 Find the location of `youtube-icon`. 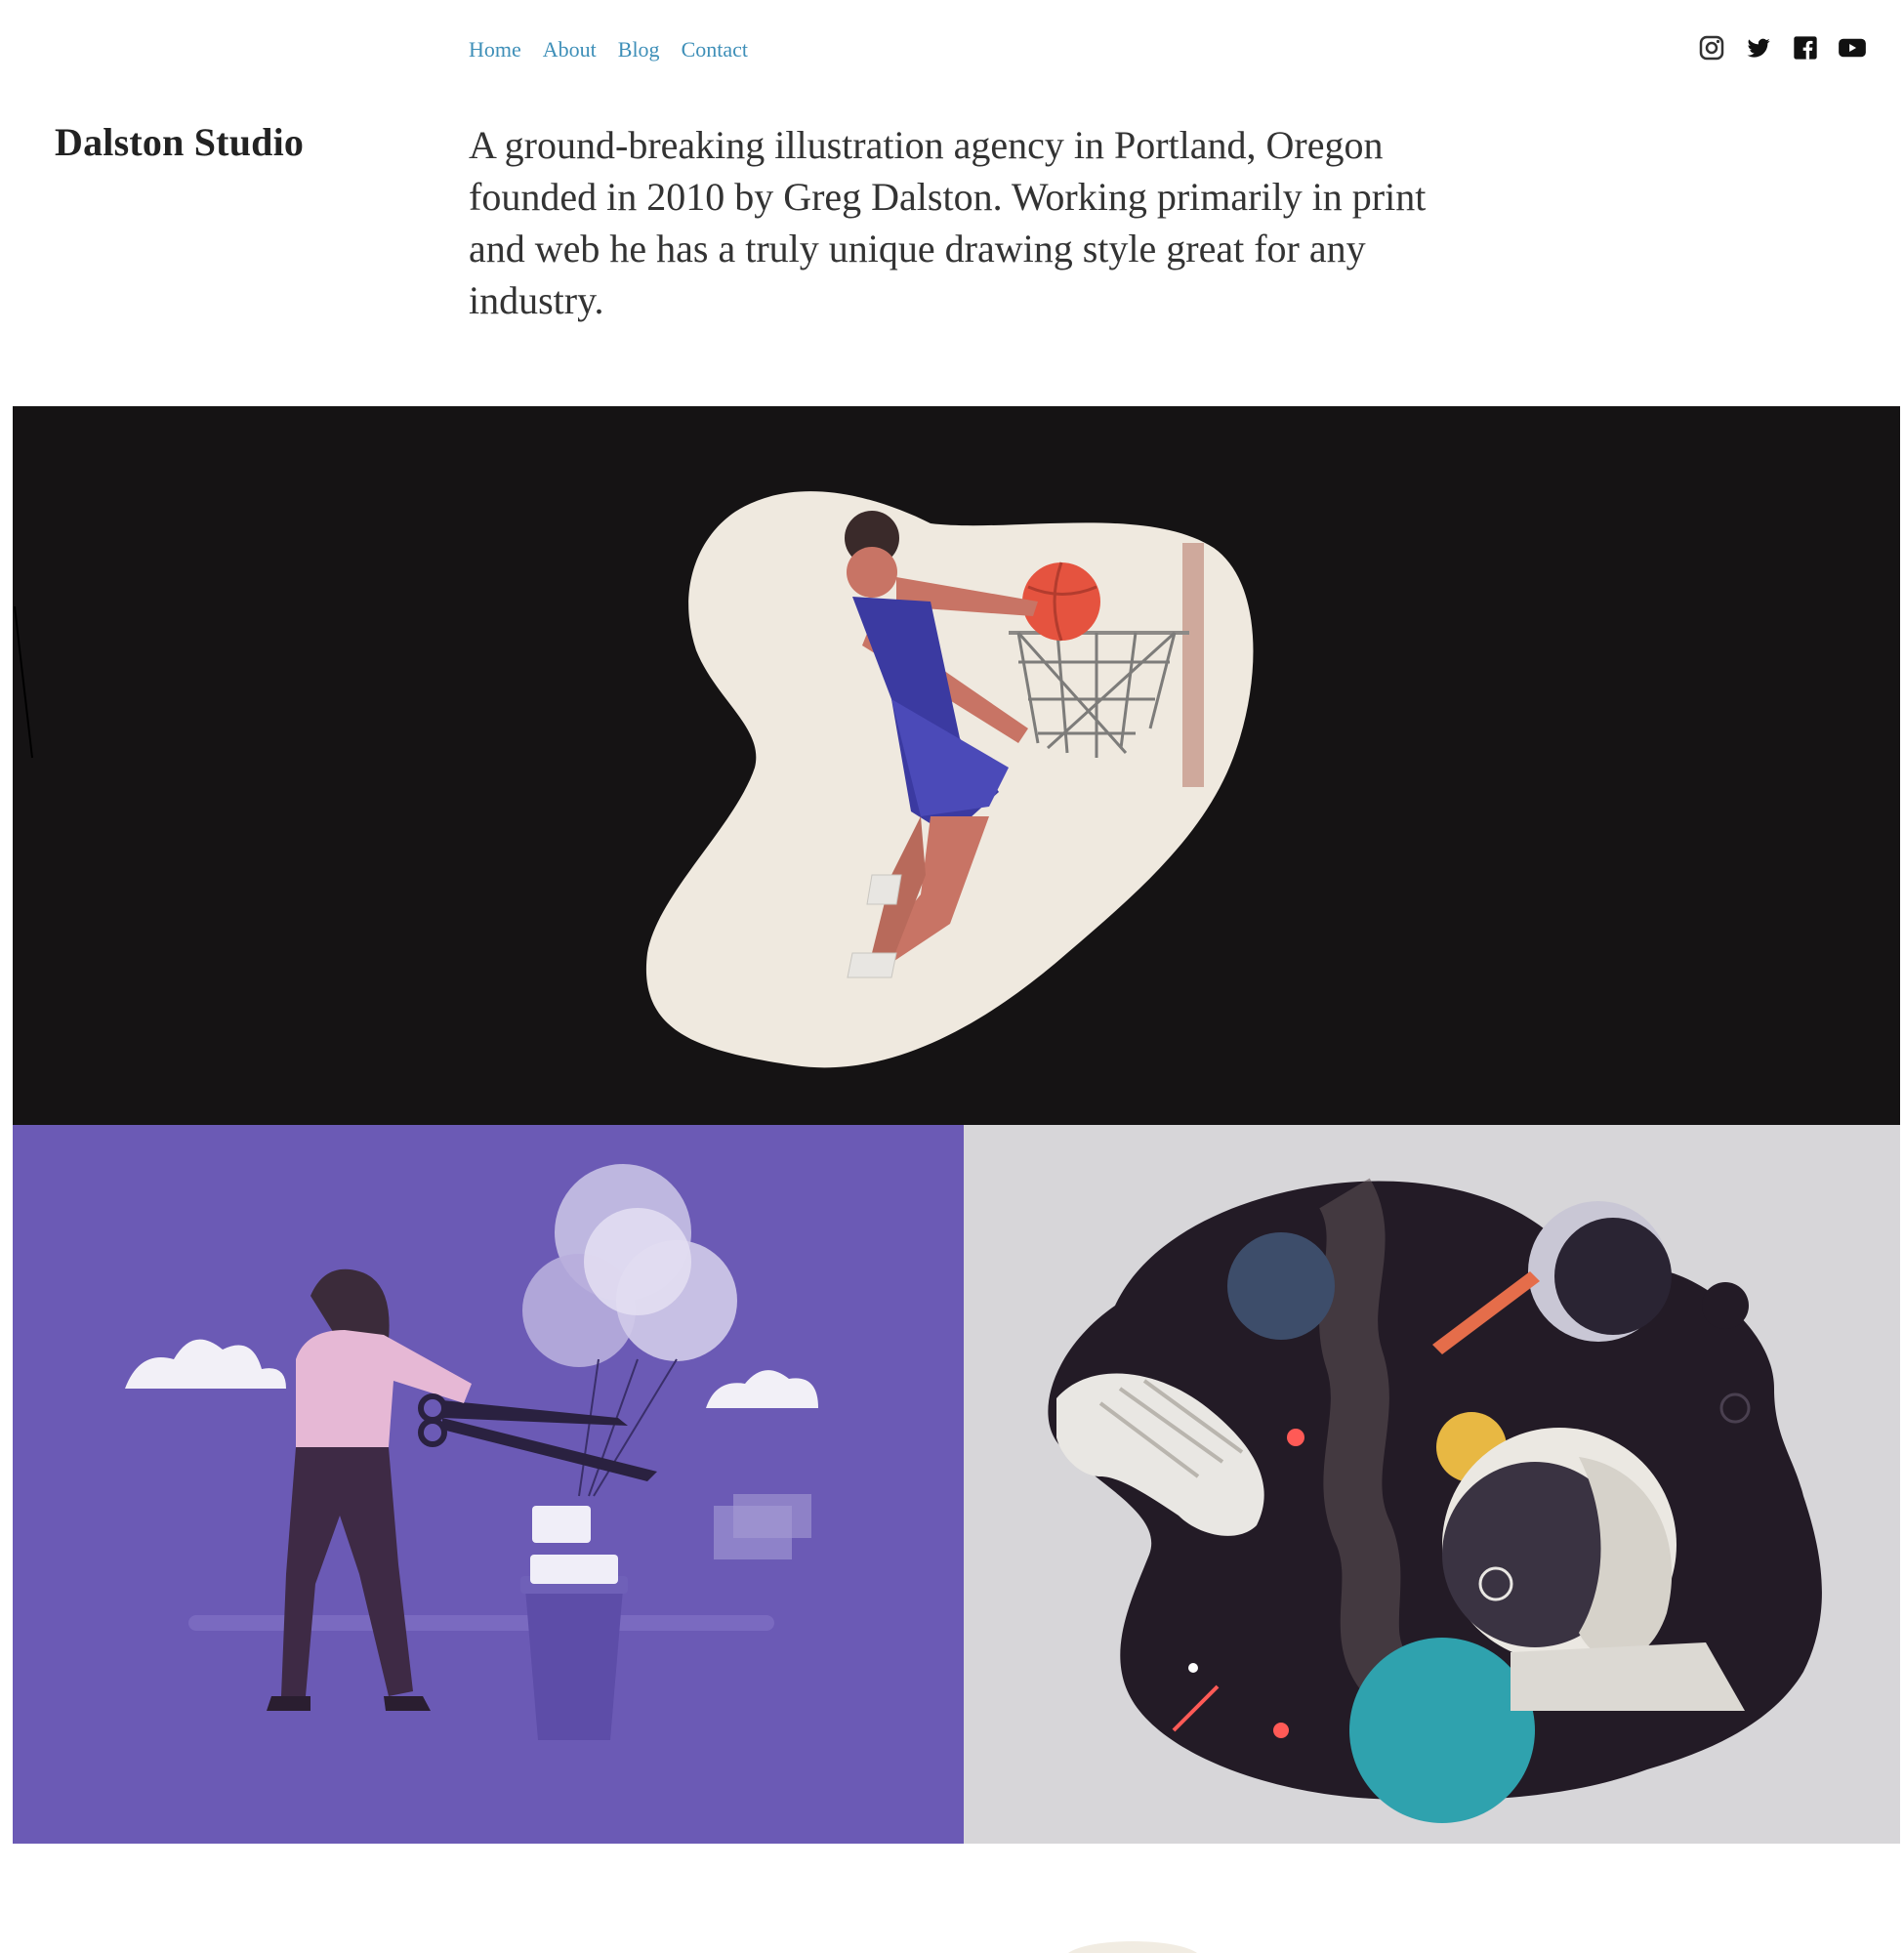

youtube-icon is located at coordinates (1852, 47).